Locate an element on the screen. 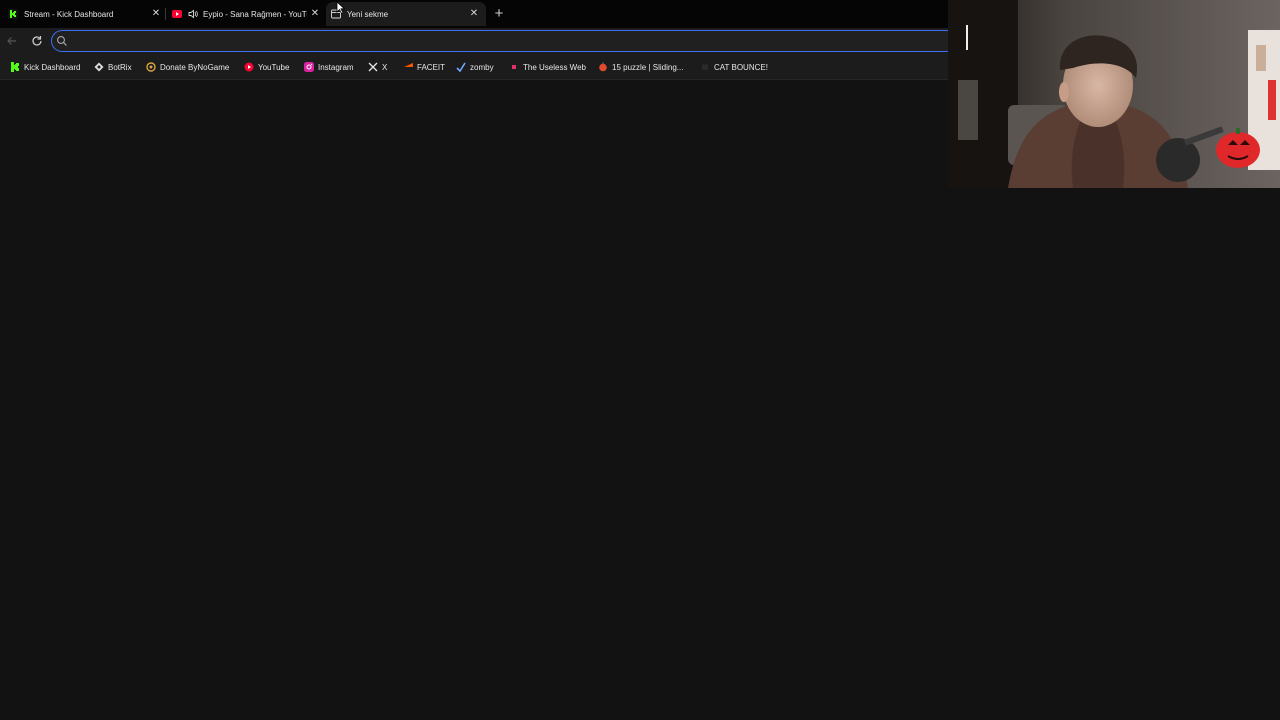  tab-title: Yeni sekme is located at coordinates (368, 14).